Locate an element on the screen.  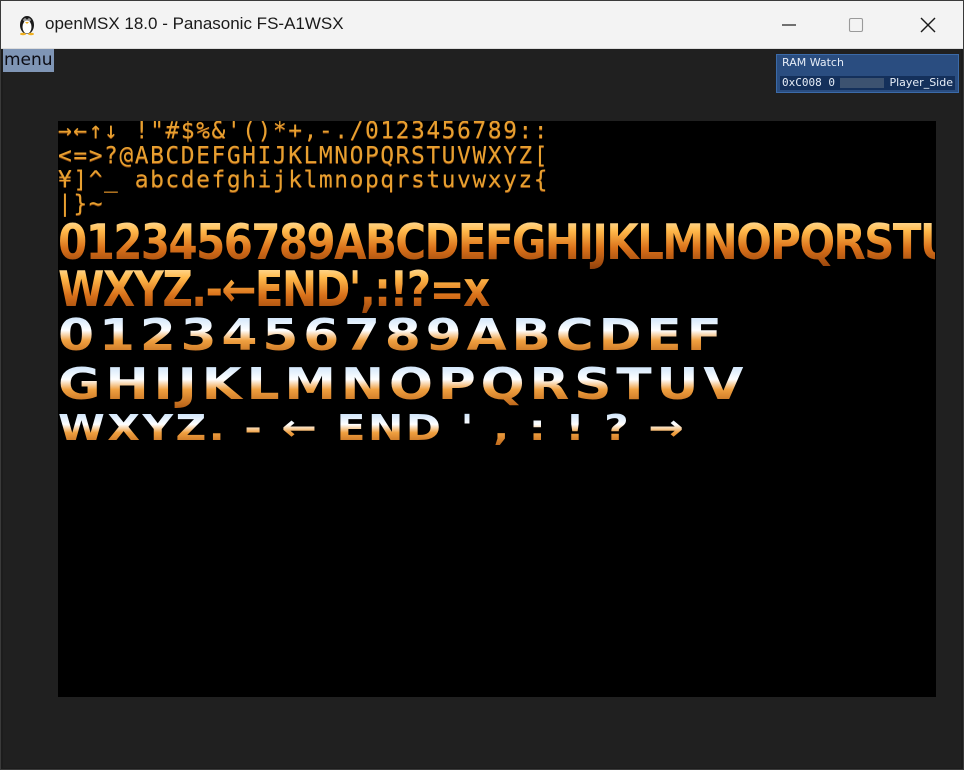
maximize-icon is located at coordinates (856, 24).